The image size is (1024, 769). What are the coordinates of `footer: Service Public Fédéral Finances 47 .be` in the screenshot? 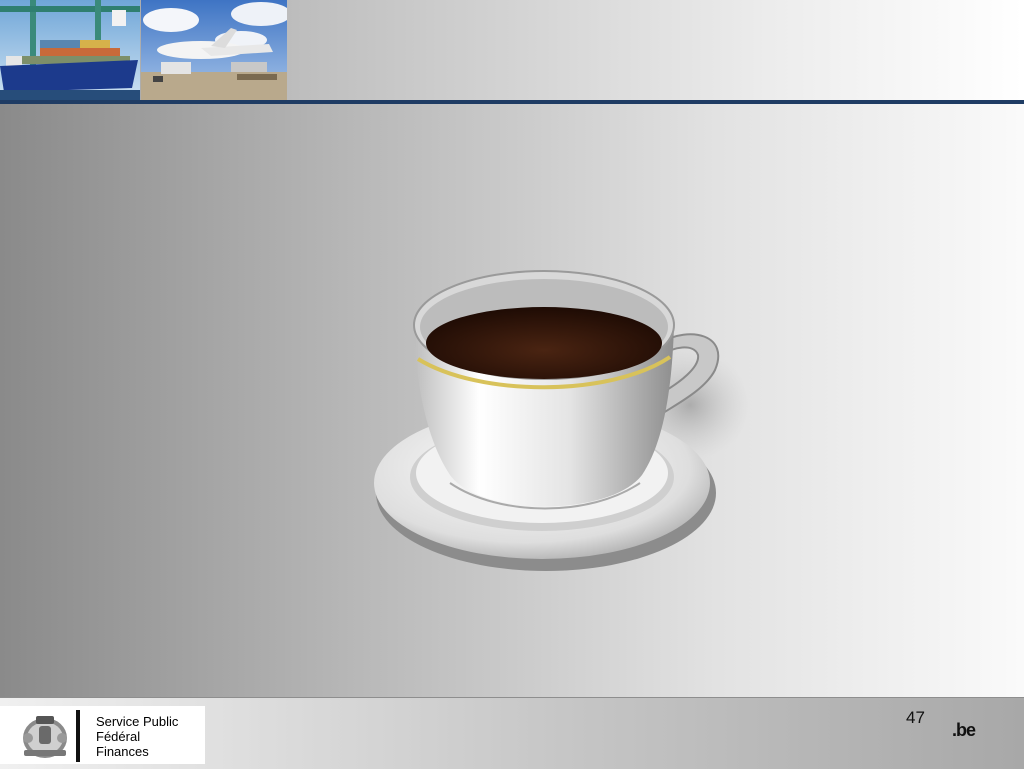 It's located at (512, 733).